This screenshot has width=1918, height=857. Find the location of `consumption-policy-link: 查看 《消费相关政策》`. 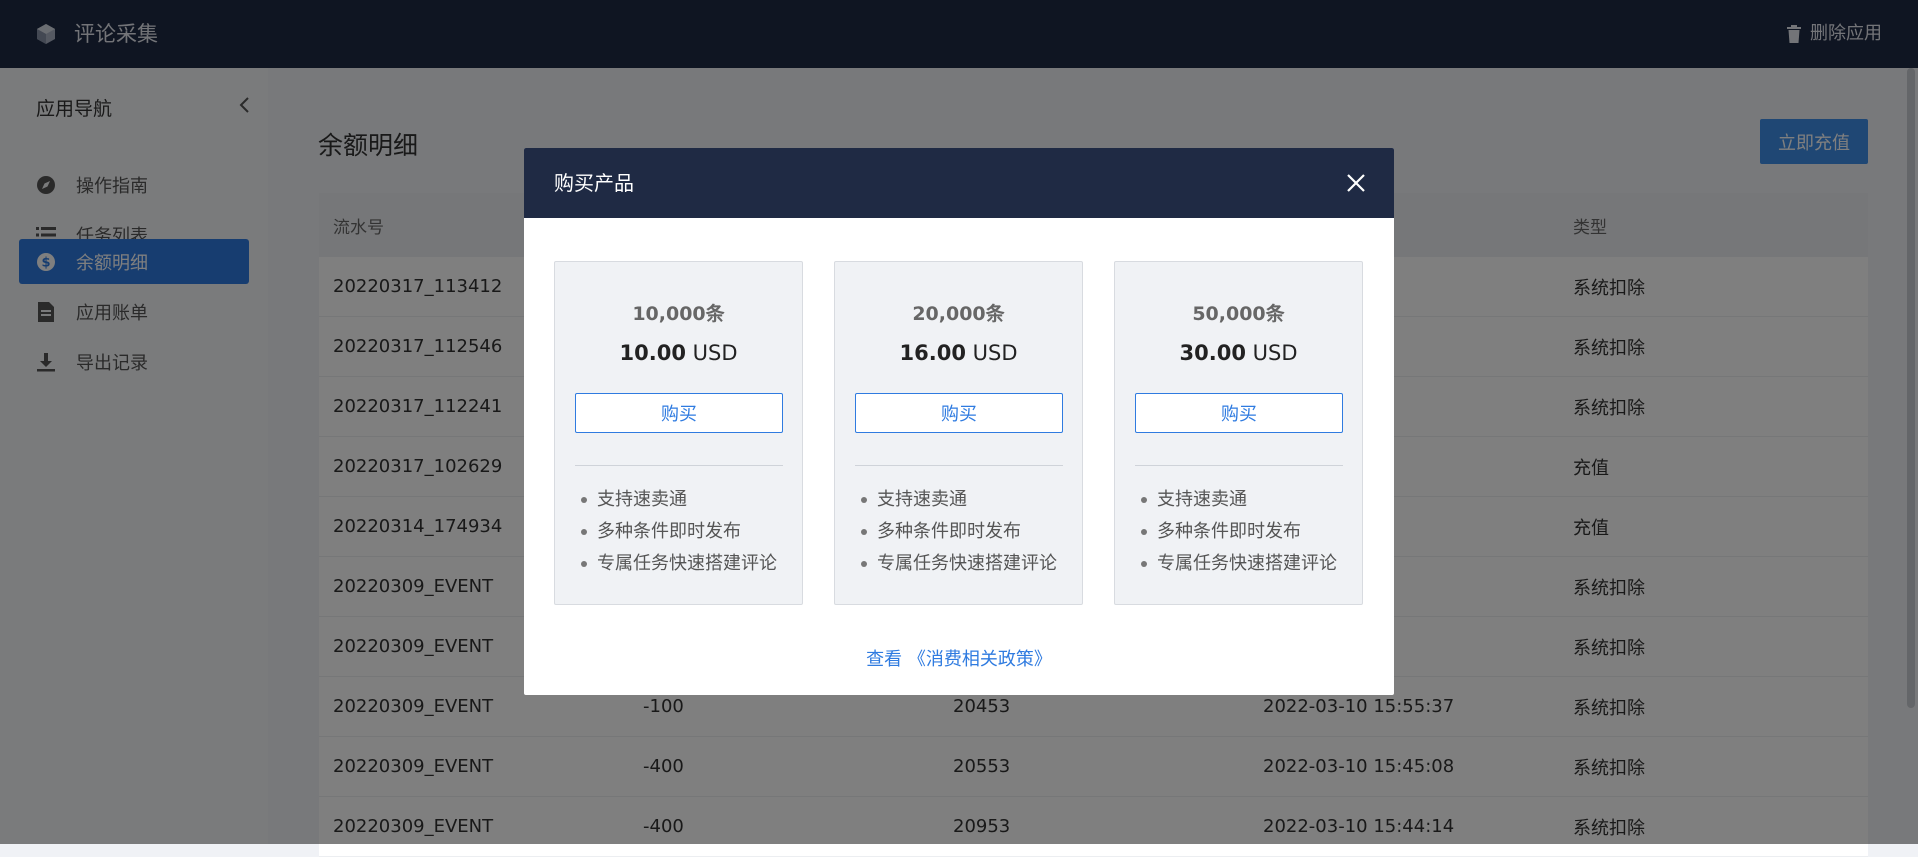

consumption-policy-link: 查看 《消费相关政策》 is located at coordinates (959, 658).